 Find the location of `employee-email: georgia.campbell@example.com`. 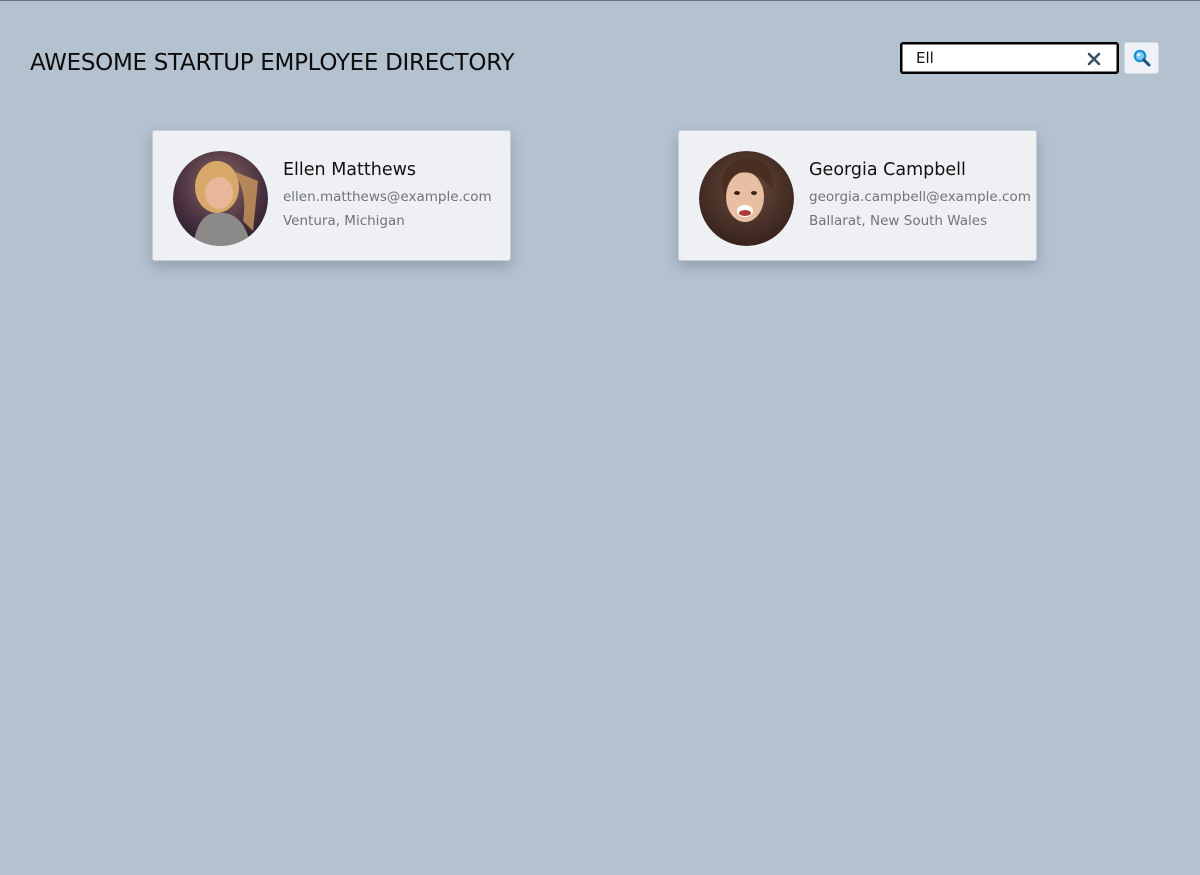

employee-email: georgia.campbell@example.com is located at coordinates (920, 197).